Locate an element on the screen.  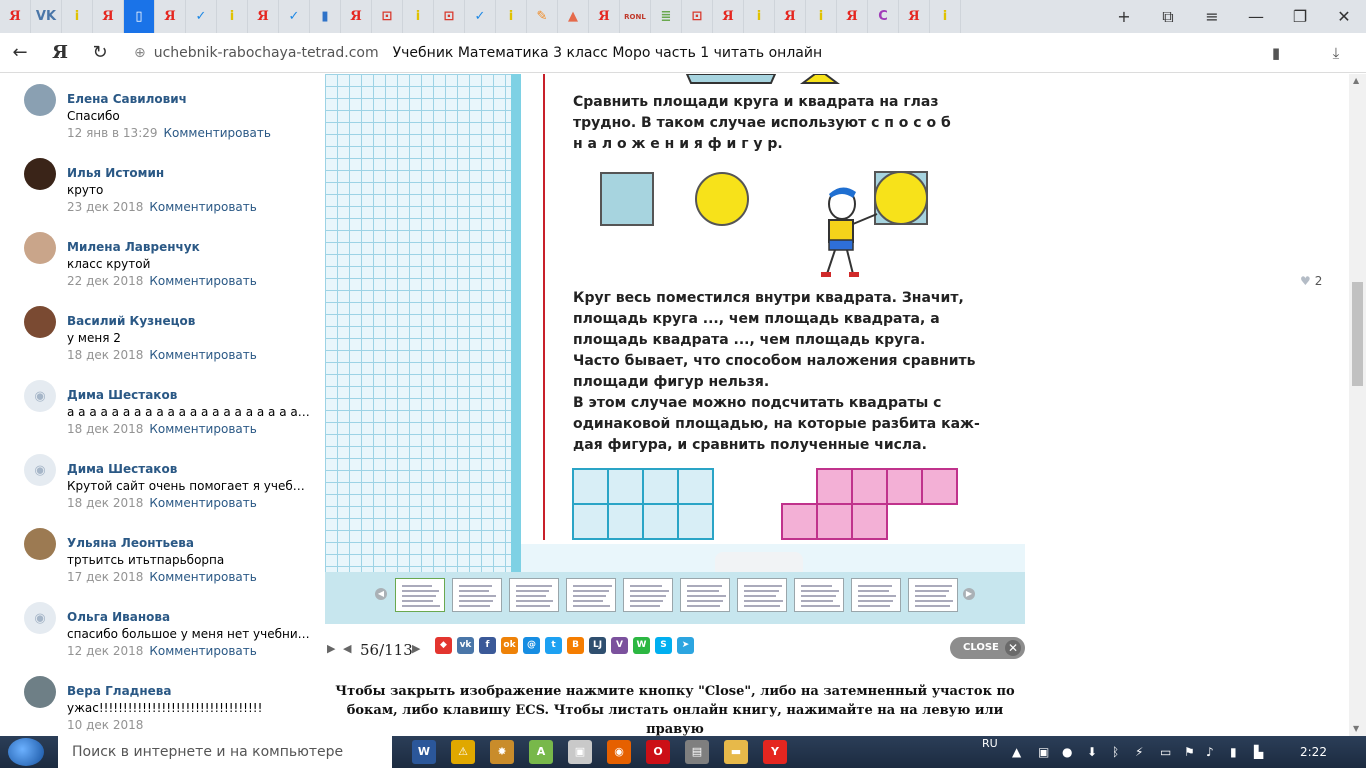
thumb-next-icon: ▶ is located at coordinates (969, 594).